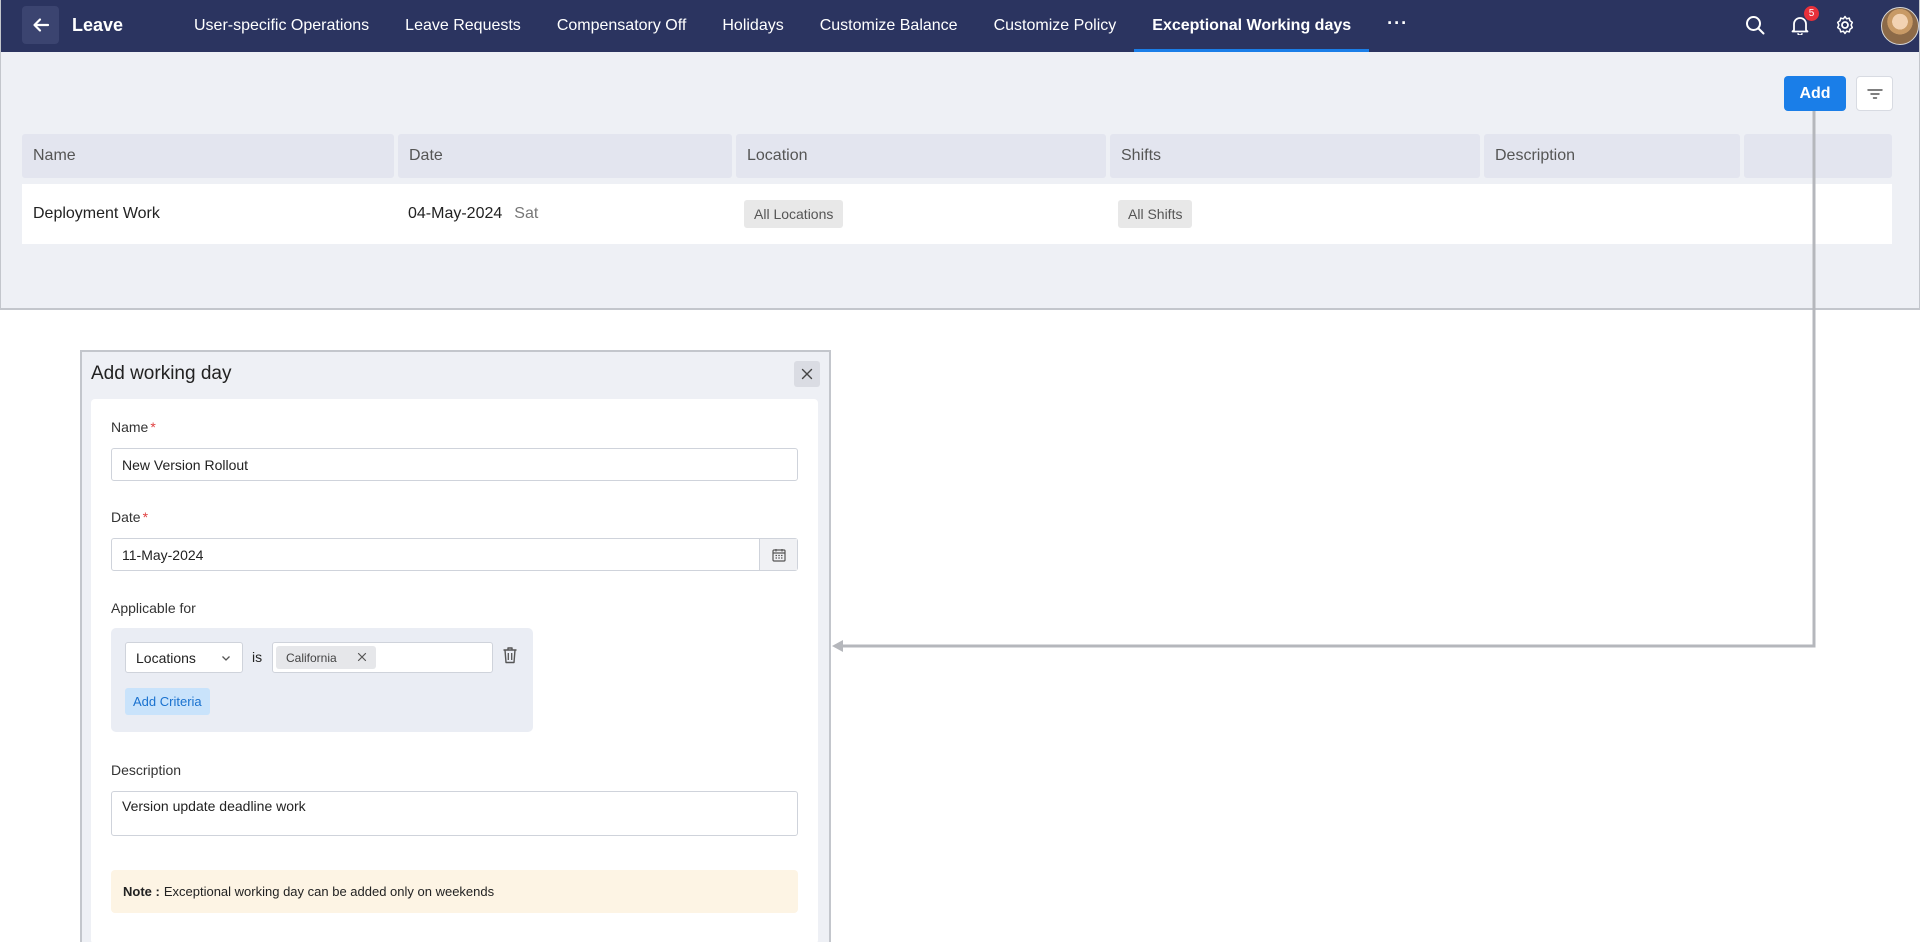 Image resolution: width=1920 pixels, height=942 pixels. I want to click on description-textarea: Version update deadline work, so click(454, 813).